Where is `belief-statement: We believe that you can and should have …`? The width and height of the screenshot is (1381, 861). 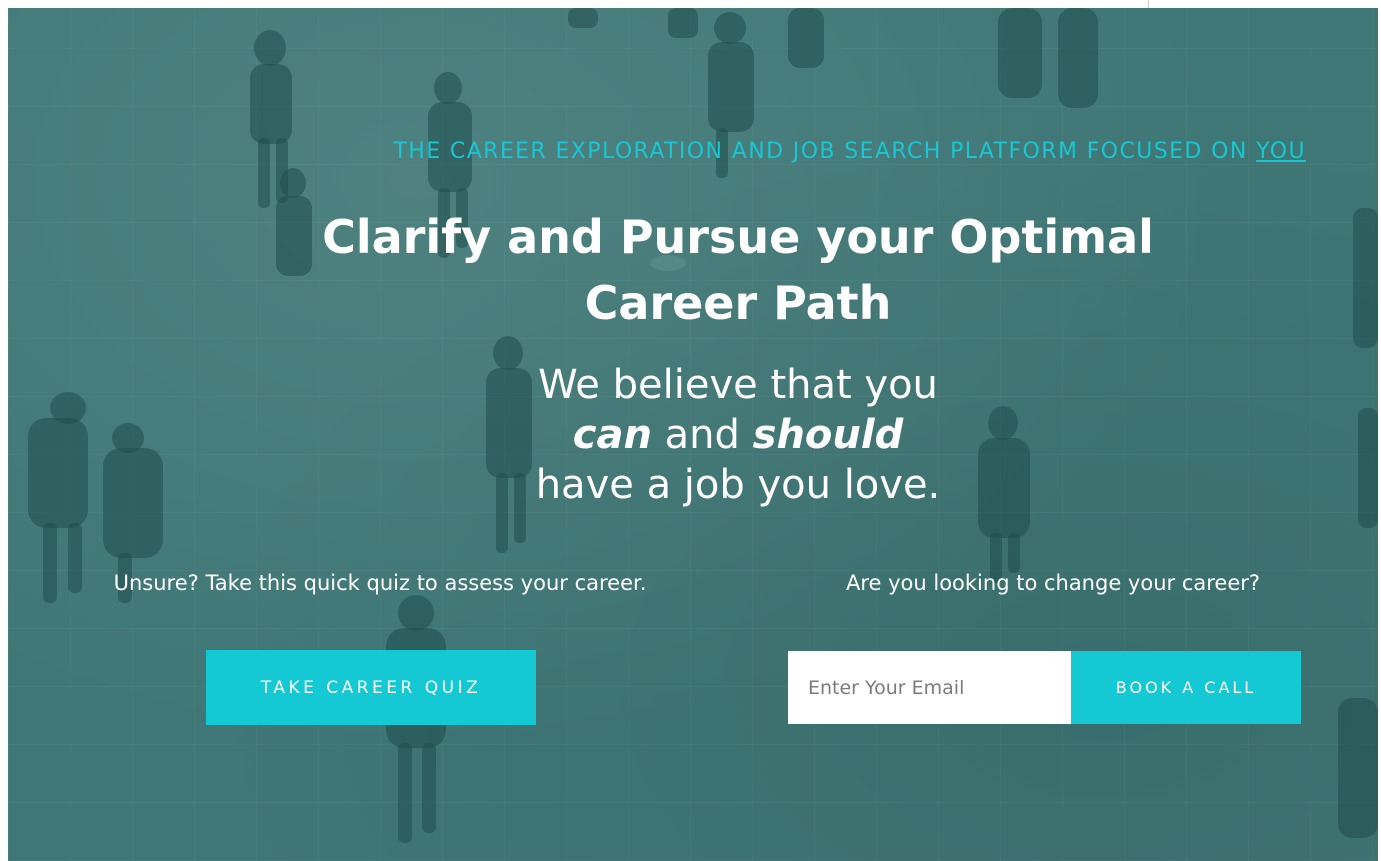 belief-statement: We believe that you can and should have … is located at coordinates (738, 435).